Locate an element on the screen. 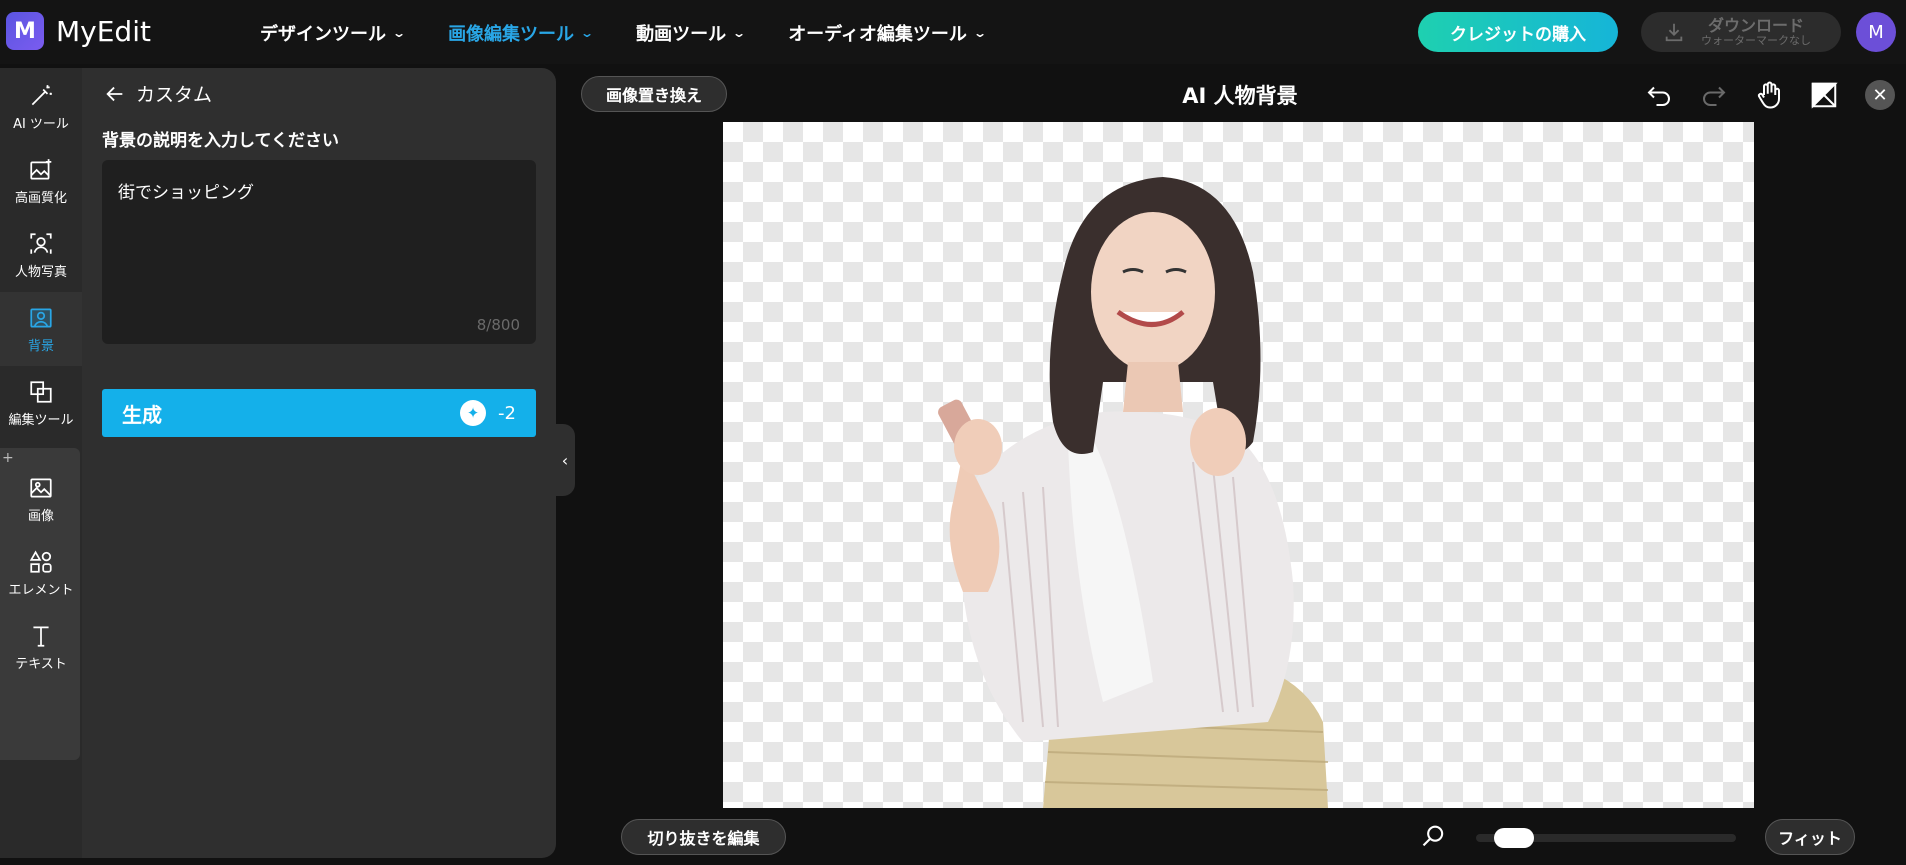  sidebar-item-background: 背景 is located at coordinates (41, 329).